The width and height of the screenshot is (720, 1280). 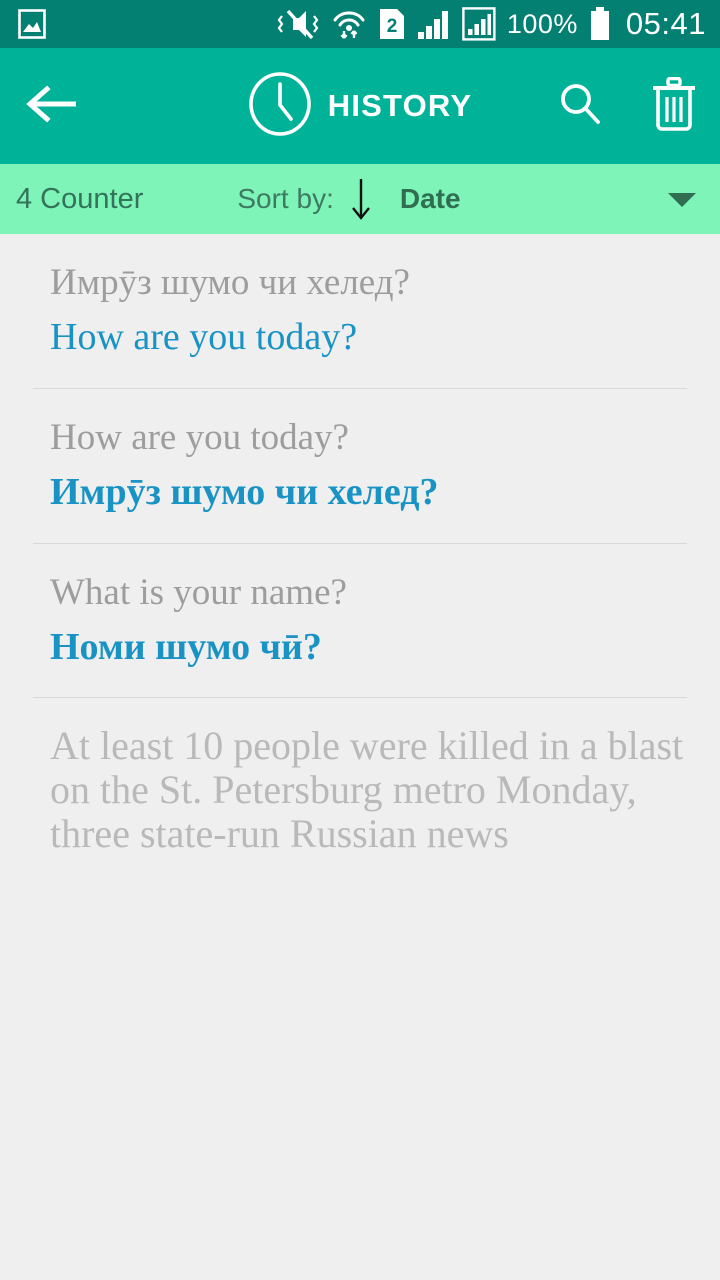 What do you see at coordinates (360, 608) in the screenshot?
I see `history-item: What is your name? Номи шумо чӣ?` at bounding box center [360, 608].